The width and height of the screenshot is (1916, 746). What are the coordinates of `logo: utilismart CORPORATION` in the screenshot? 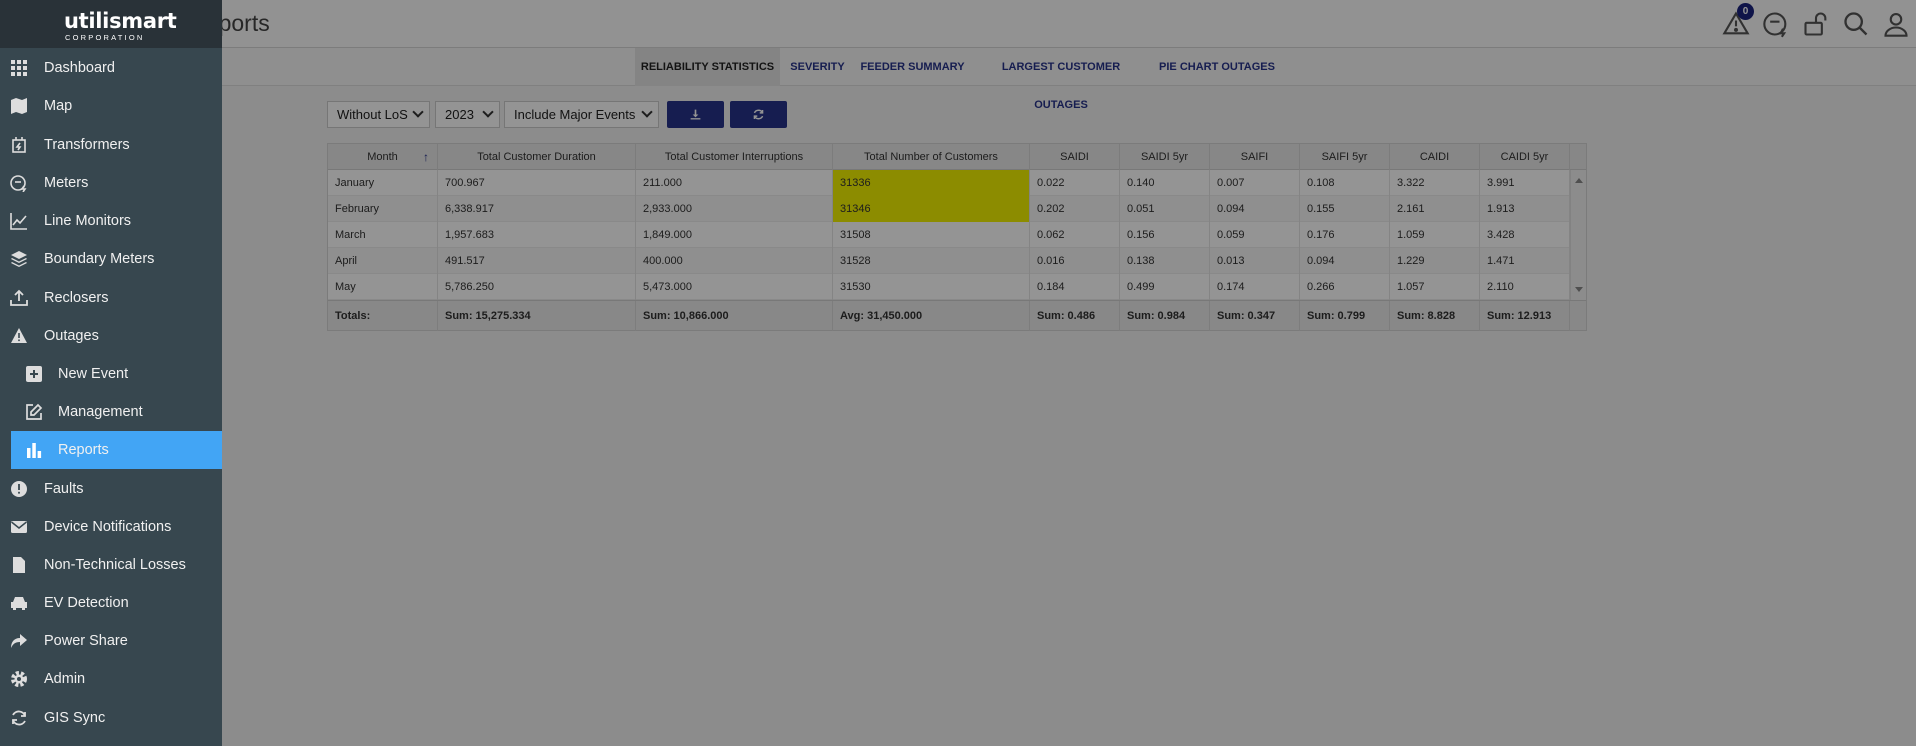 It's located at (111, 24).